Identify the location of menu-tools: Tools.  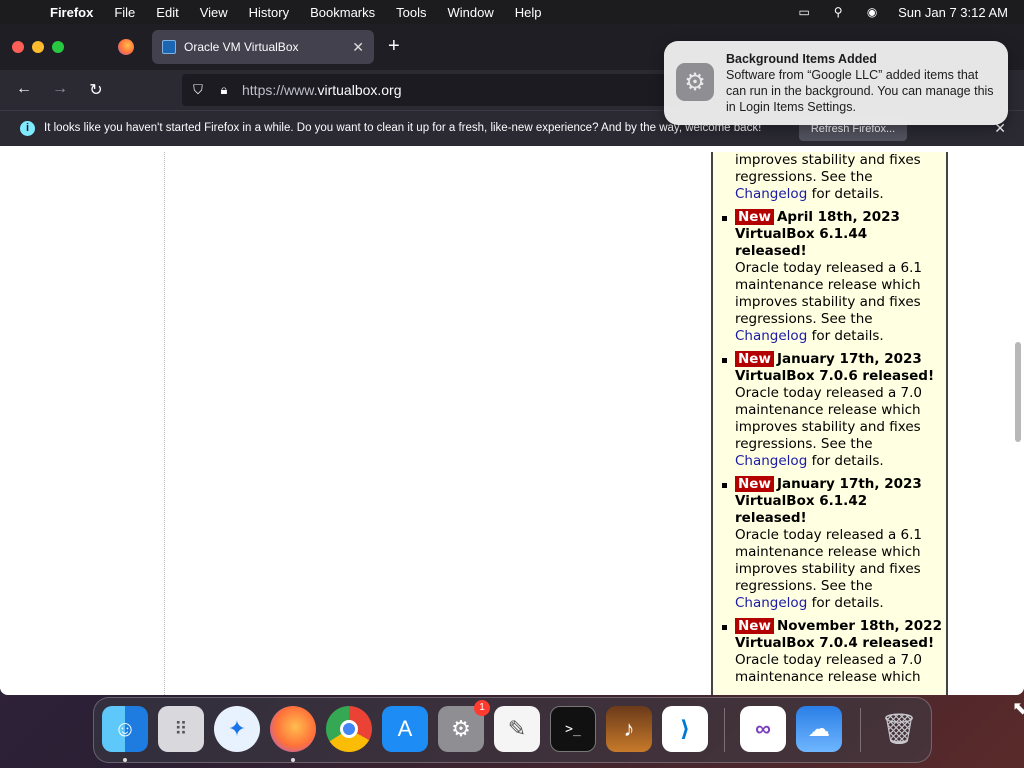
(411, 12).